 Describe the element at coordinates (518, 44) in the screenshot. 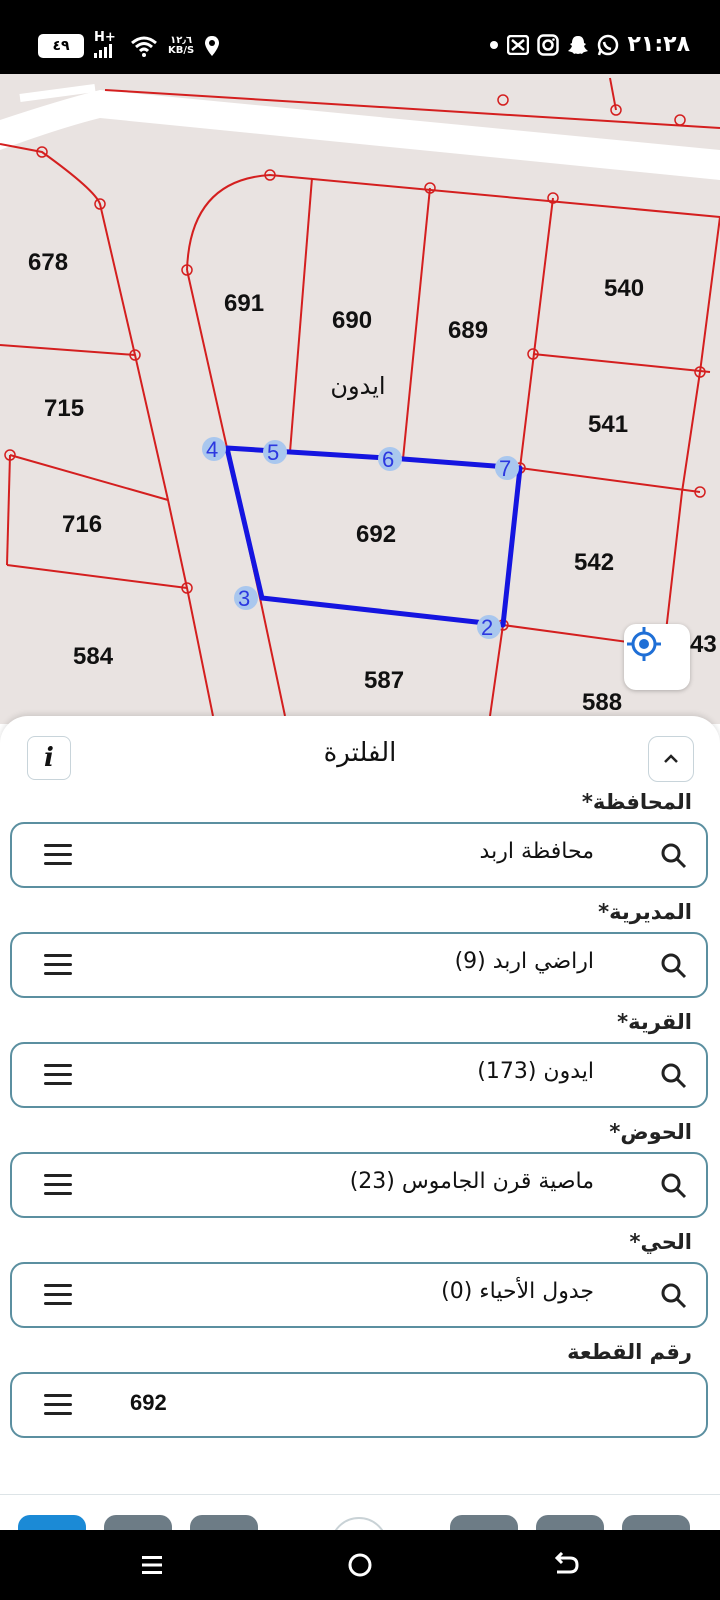

I see `x-icon` at that location.